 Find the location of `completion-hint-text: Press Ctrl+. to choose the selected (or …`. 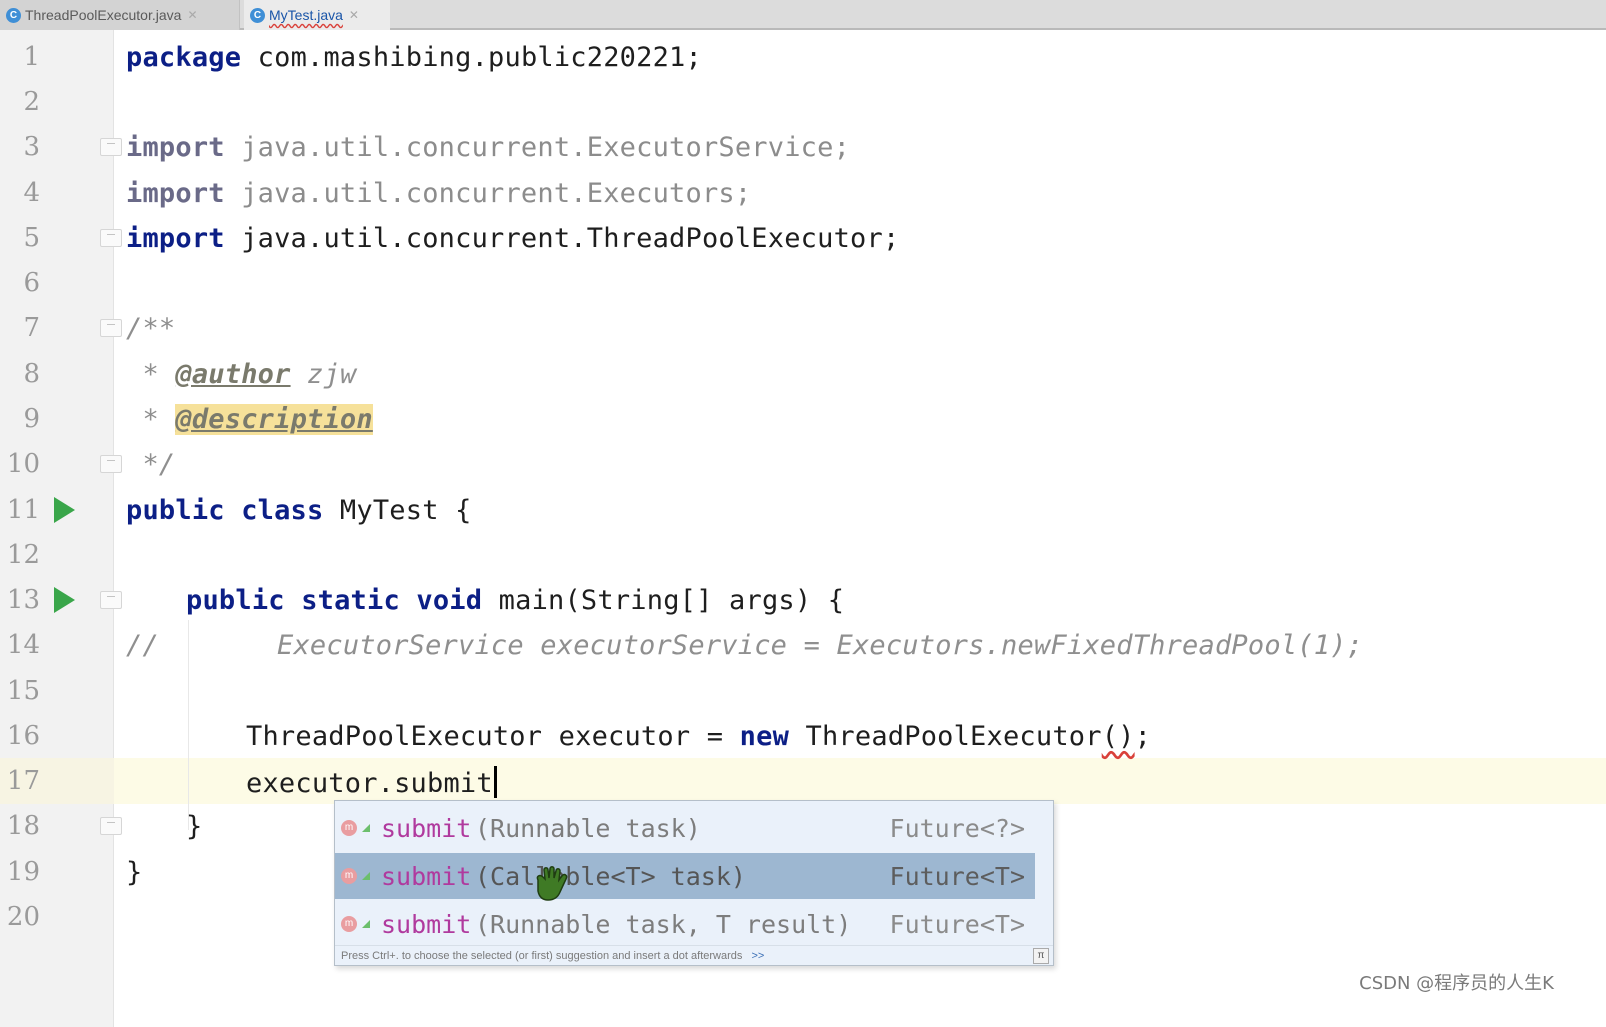

completion-hint-text: Press Ctrl+. to choose the selected (or … is located at coordinates (542, 956).